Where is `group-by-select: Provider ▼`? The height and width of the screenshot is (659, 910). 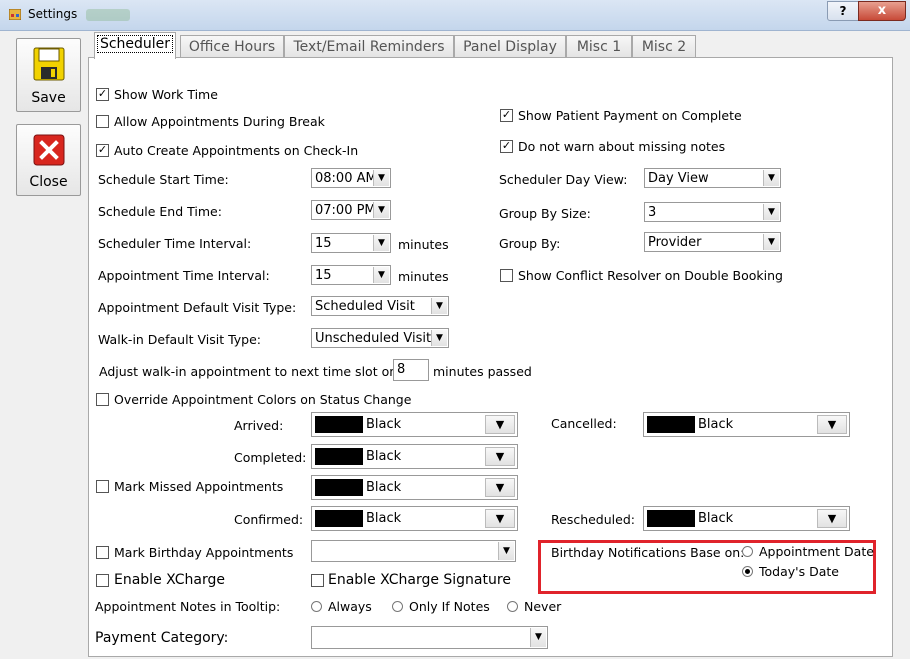
group-by-select: Provider ▼ is located at coordinates (712, 242).